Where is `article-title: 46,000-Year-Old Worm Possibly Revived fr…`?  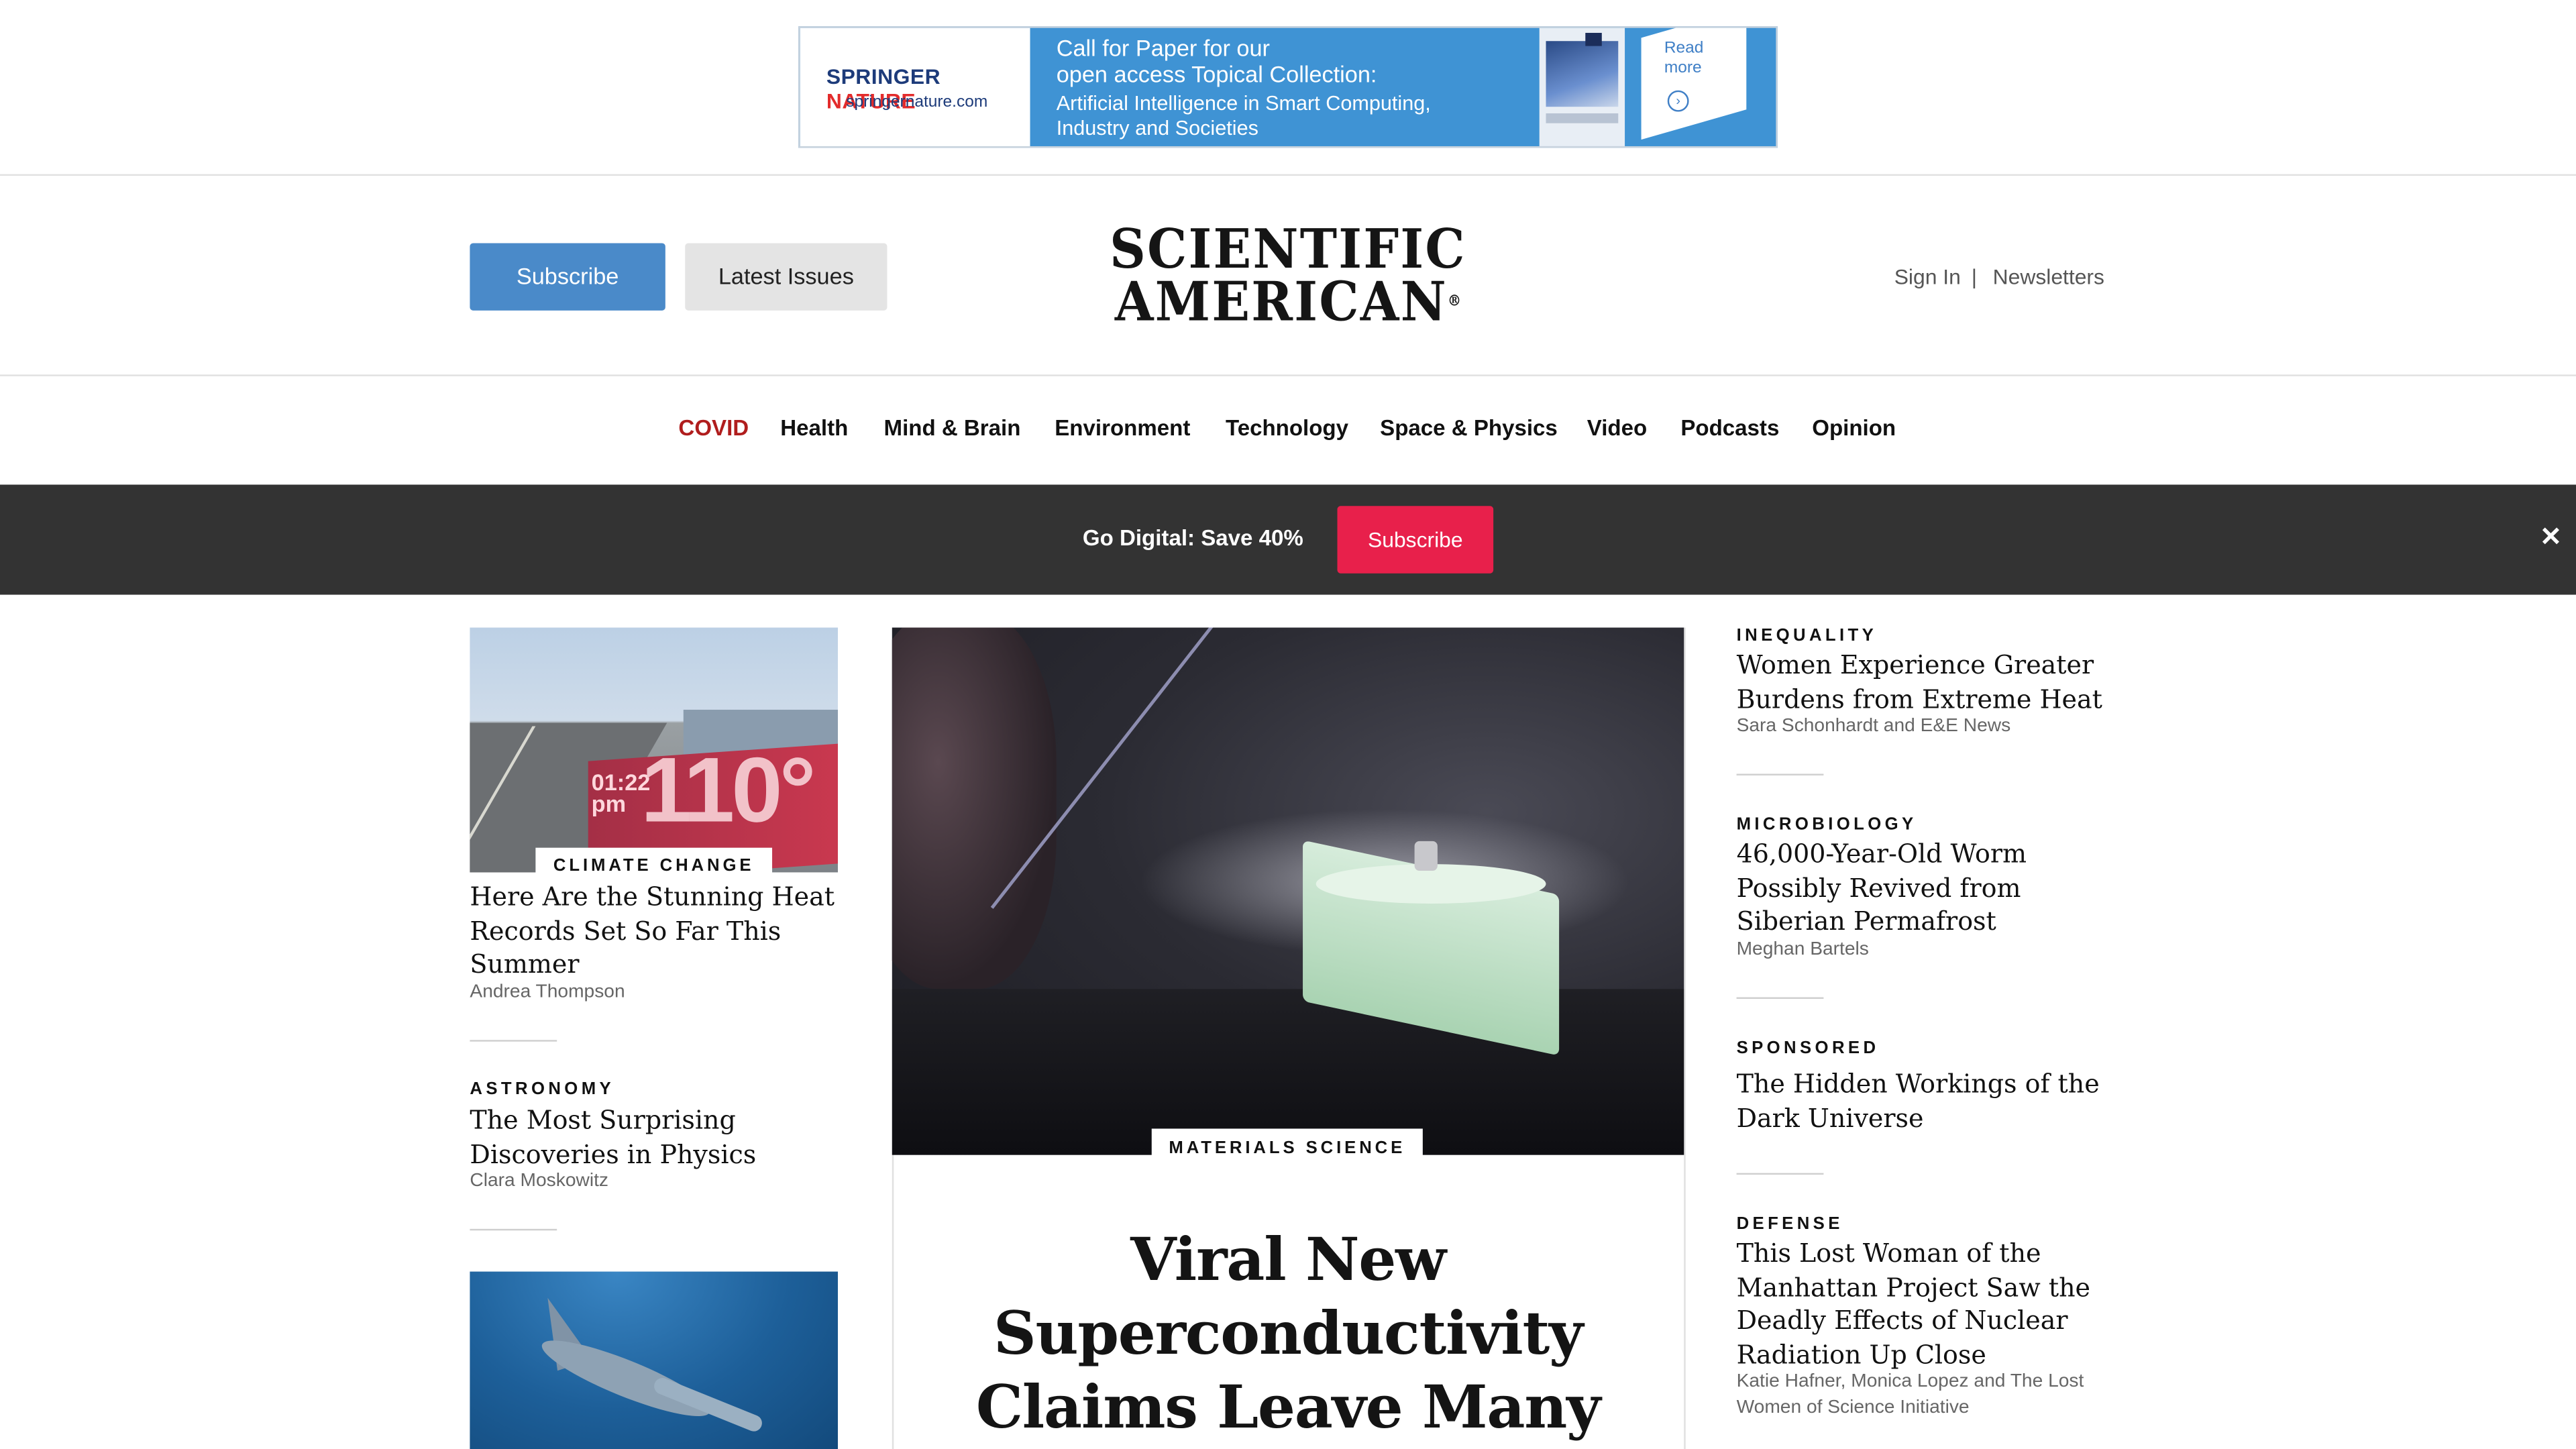
article-title: 46,000-Year-Old Worm Possibly Revived fr… is located at coordinates (1922, 888).